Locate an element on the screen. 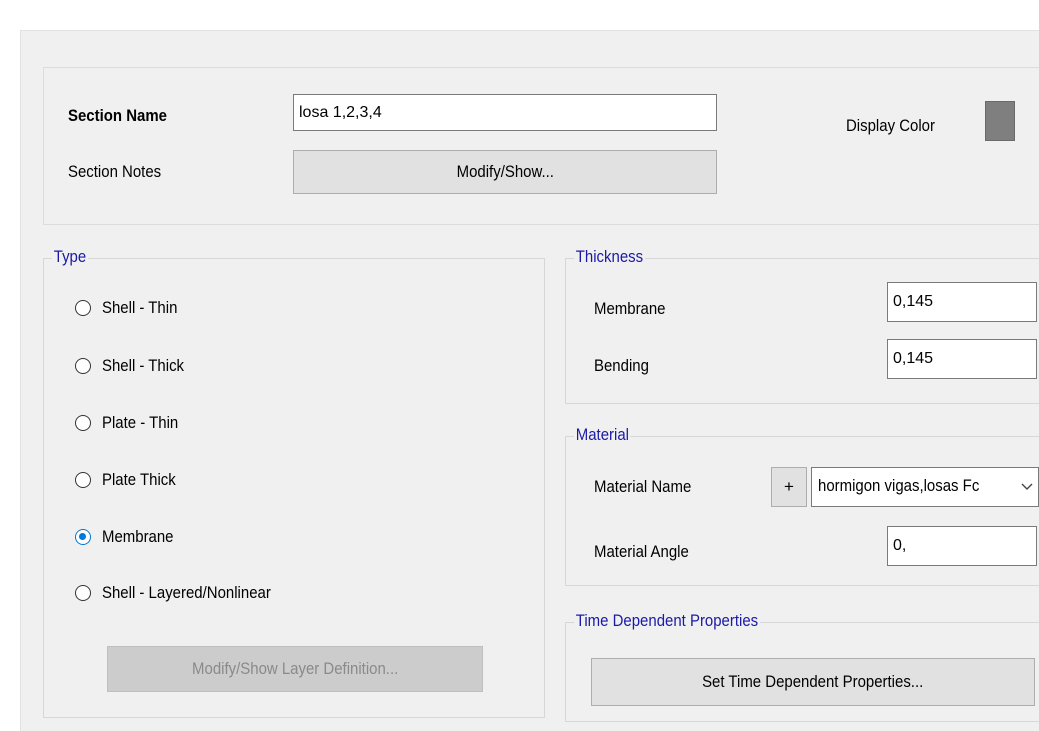 The height and width of the screenshot is (731, 1039). radio-membrane is located at coordinates (83, 537).